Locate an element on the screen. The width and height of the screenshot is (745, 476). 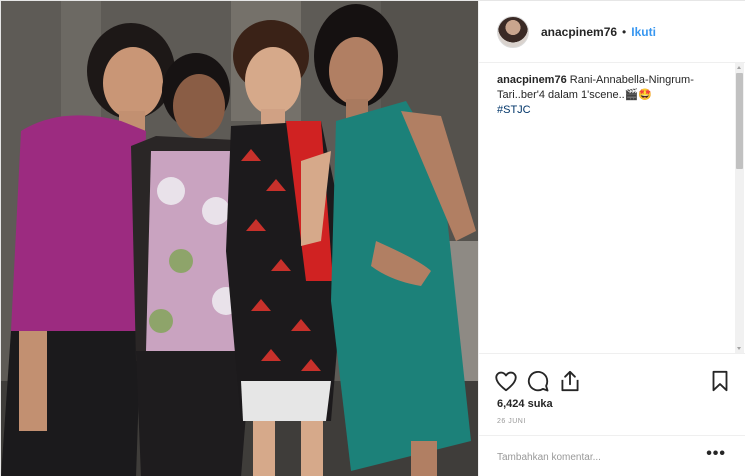
post-actions: 6,424 suka 26 JUNI is located at coordinates (612, 394).